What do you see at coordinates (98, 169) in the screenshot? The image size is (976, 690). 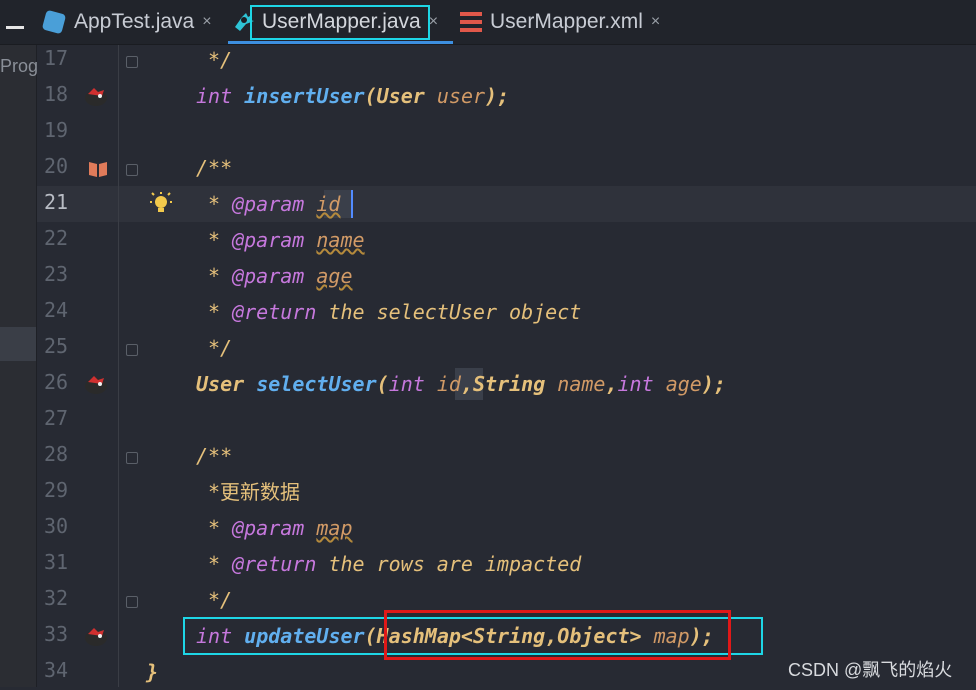 I see `book-icon` at bounding box center [98, 169].